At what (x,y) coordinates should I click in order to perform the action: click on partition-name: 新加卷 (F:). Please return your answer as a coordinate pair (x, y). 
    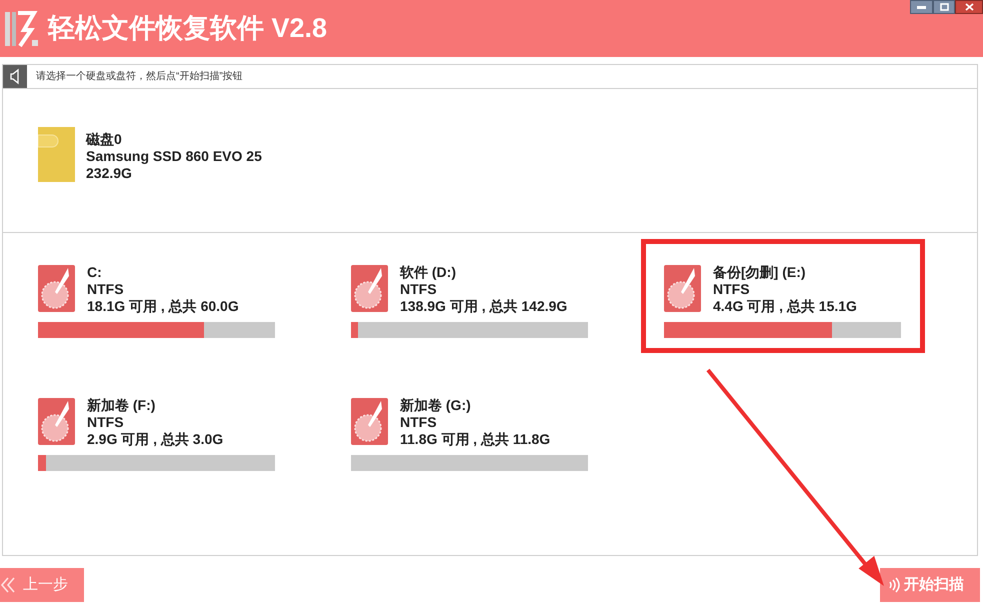
    Looking at the image, I should click on (121, 405).